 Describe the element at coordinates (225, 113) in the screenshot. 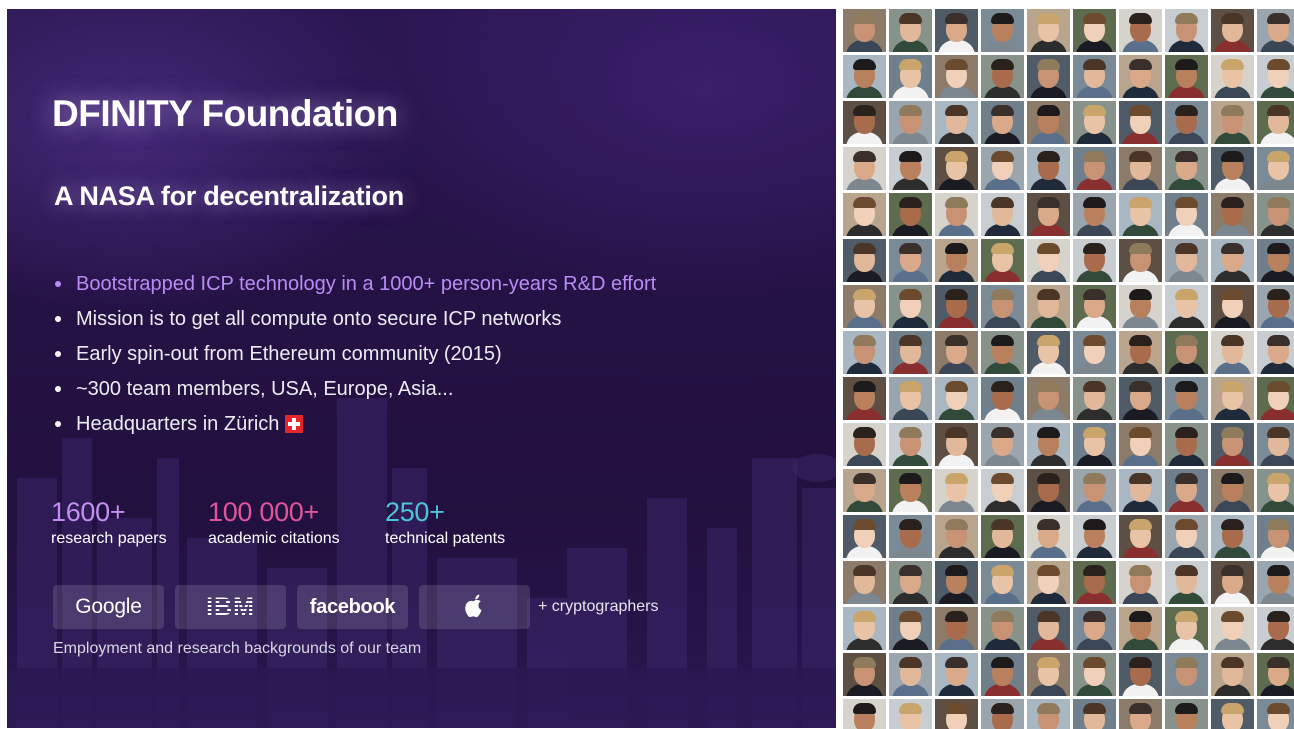

I see `slide-title: DFINITY Foundation` at that location.